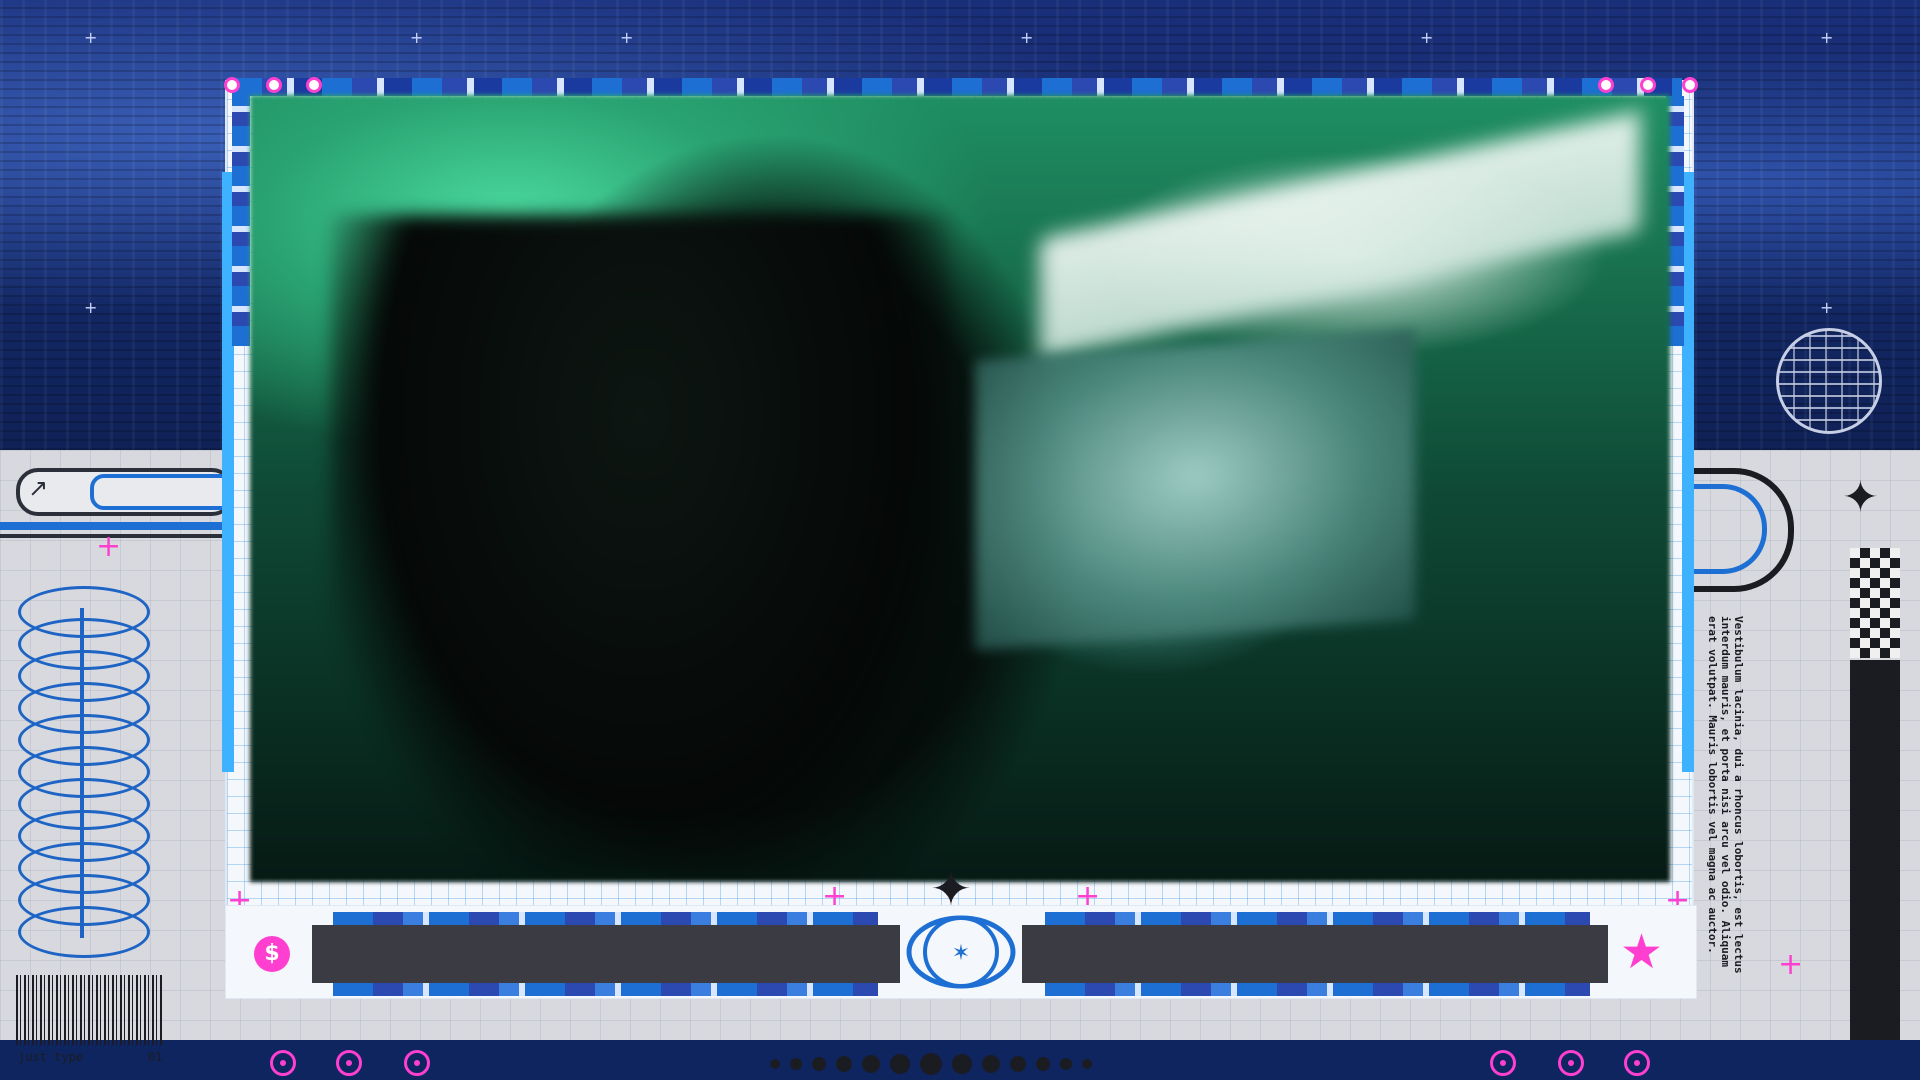 This screenshot has height=1080, width=1920. Describe the element at coordinates (1195, 490) in the screenshot. I see `monitor-screen` at that location.